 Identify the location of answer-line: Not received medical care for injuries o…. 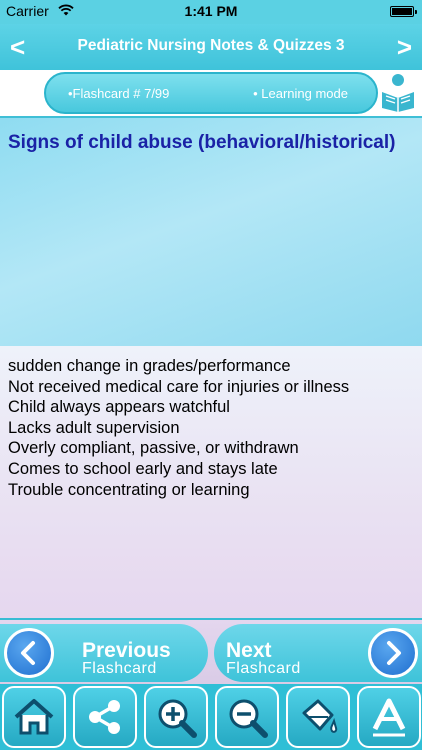
(179, 386).